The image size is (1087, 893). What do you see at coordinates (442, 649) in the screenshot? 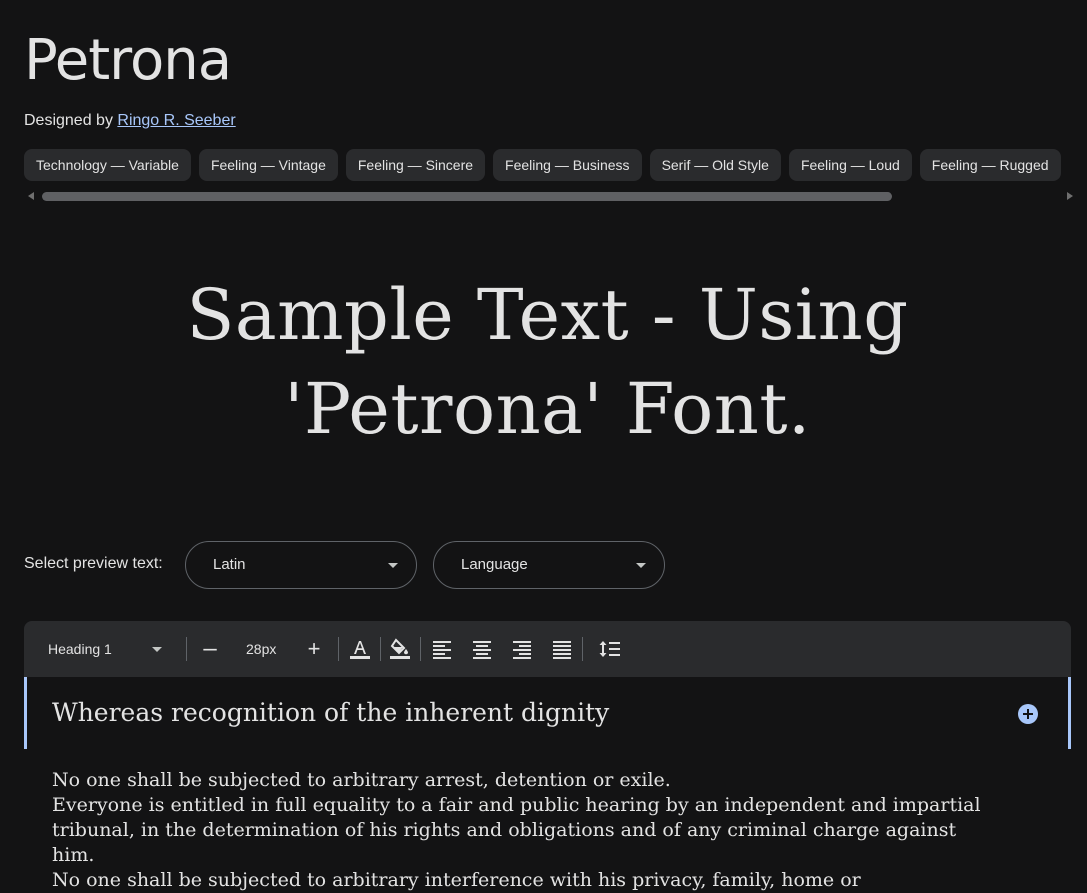
I see `align-left-icon` at bounding box center [442, 649].